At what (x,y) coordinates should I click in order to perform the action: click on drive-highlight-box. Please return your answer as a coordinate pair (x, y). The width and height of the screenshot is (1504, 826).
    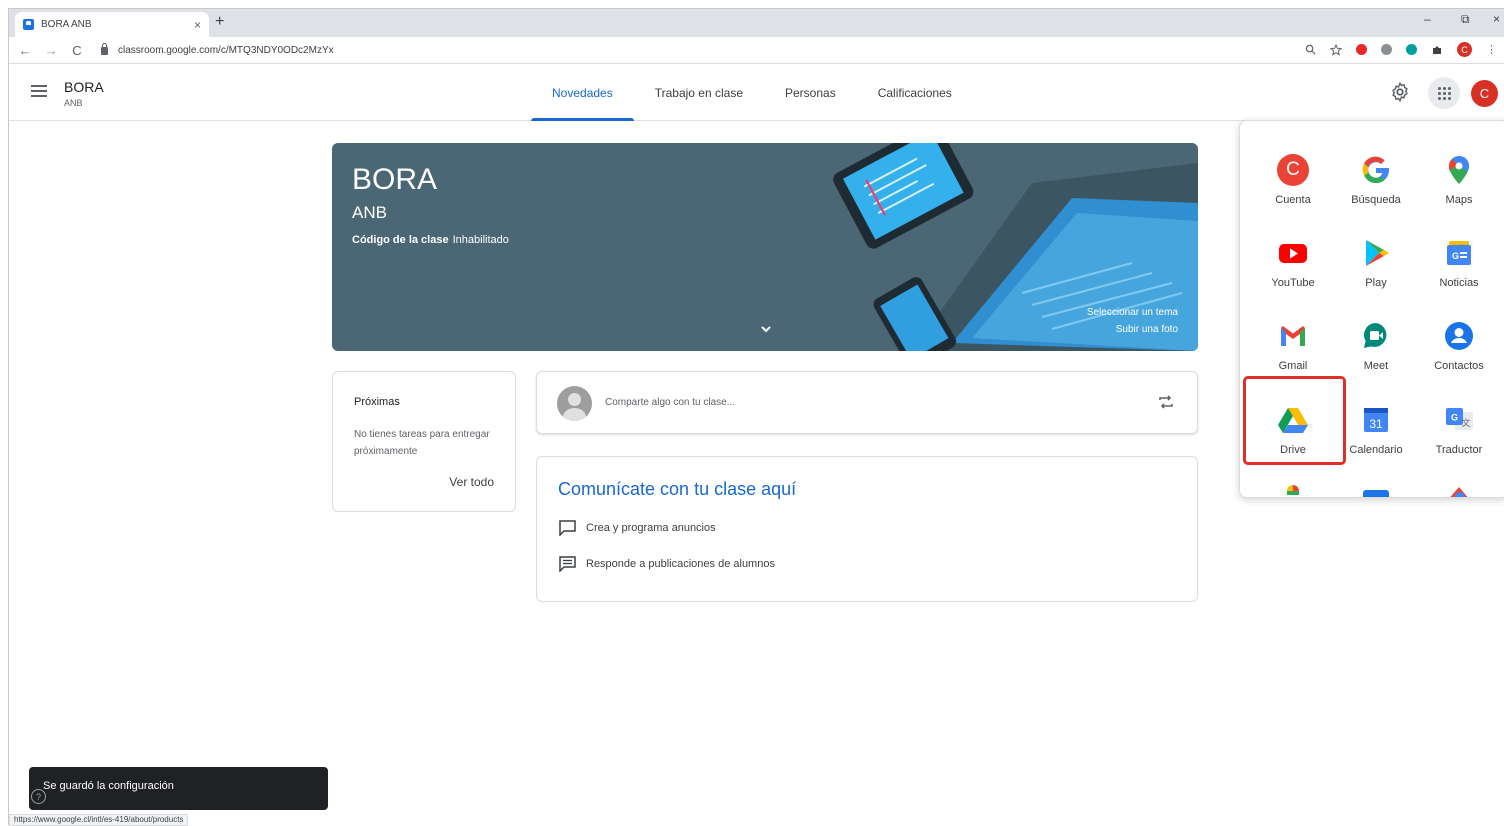
    Looking at the image, I should click on (1294, 420).